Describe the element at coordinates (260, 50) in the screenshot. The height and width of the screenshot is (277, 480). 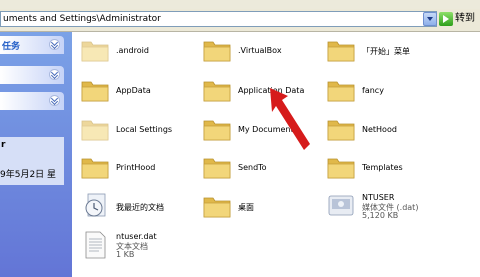
I see `item-label: .VirtualBox` at that location.